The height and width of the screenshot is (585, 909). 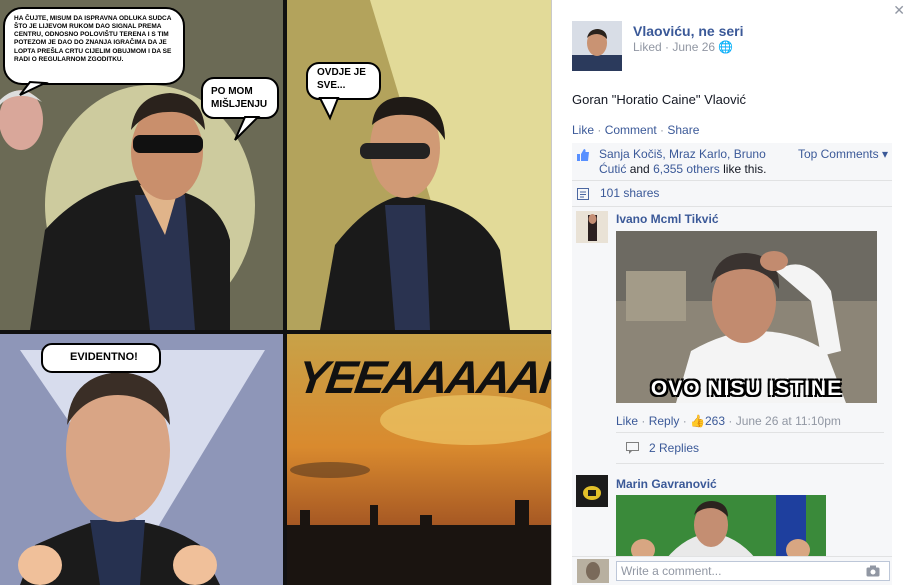 I want to click on globe-icon: 🌐, so click(x=726, y=47).